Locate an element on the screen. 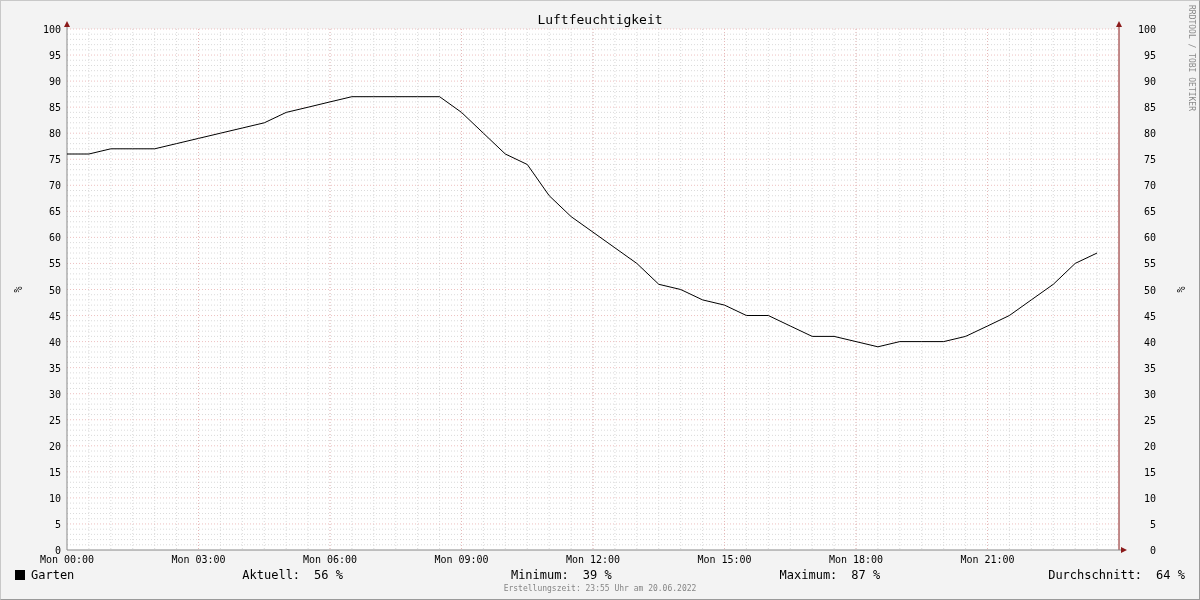 This screenshot has width=1200, height=600. stat-label: Aktuell: is located at coordinates (271, 575).